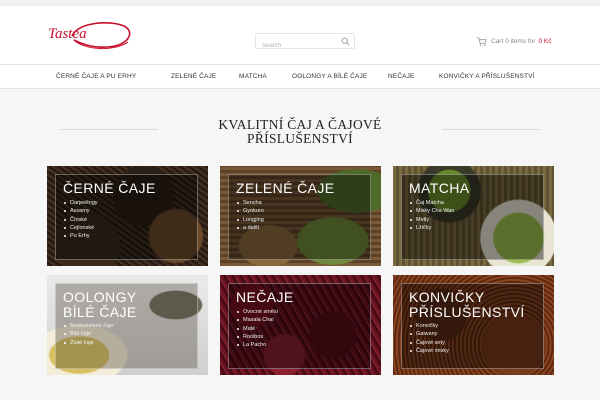 The height and width of the screenshot is (400, 600). What do you see at coordinates (193, 76) in the screenshot?
I see `nav-item-green-teas: ZELENÉ ČAJE` at bounding box center [193, 76].